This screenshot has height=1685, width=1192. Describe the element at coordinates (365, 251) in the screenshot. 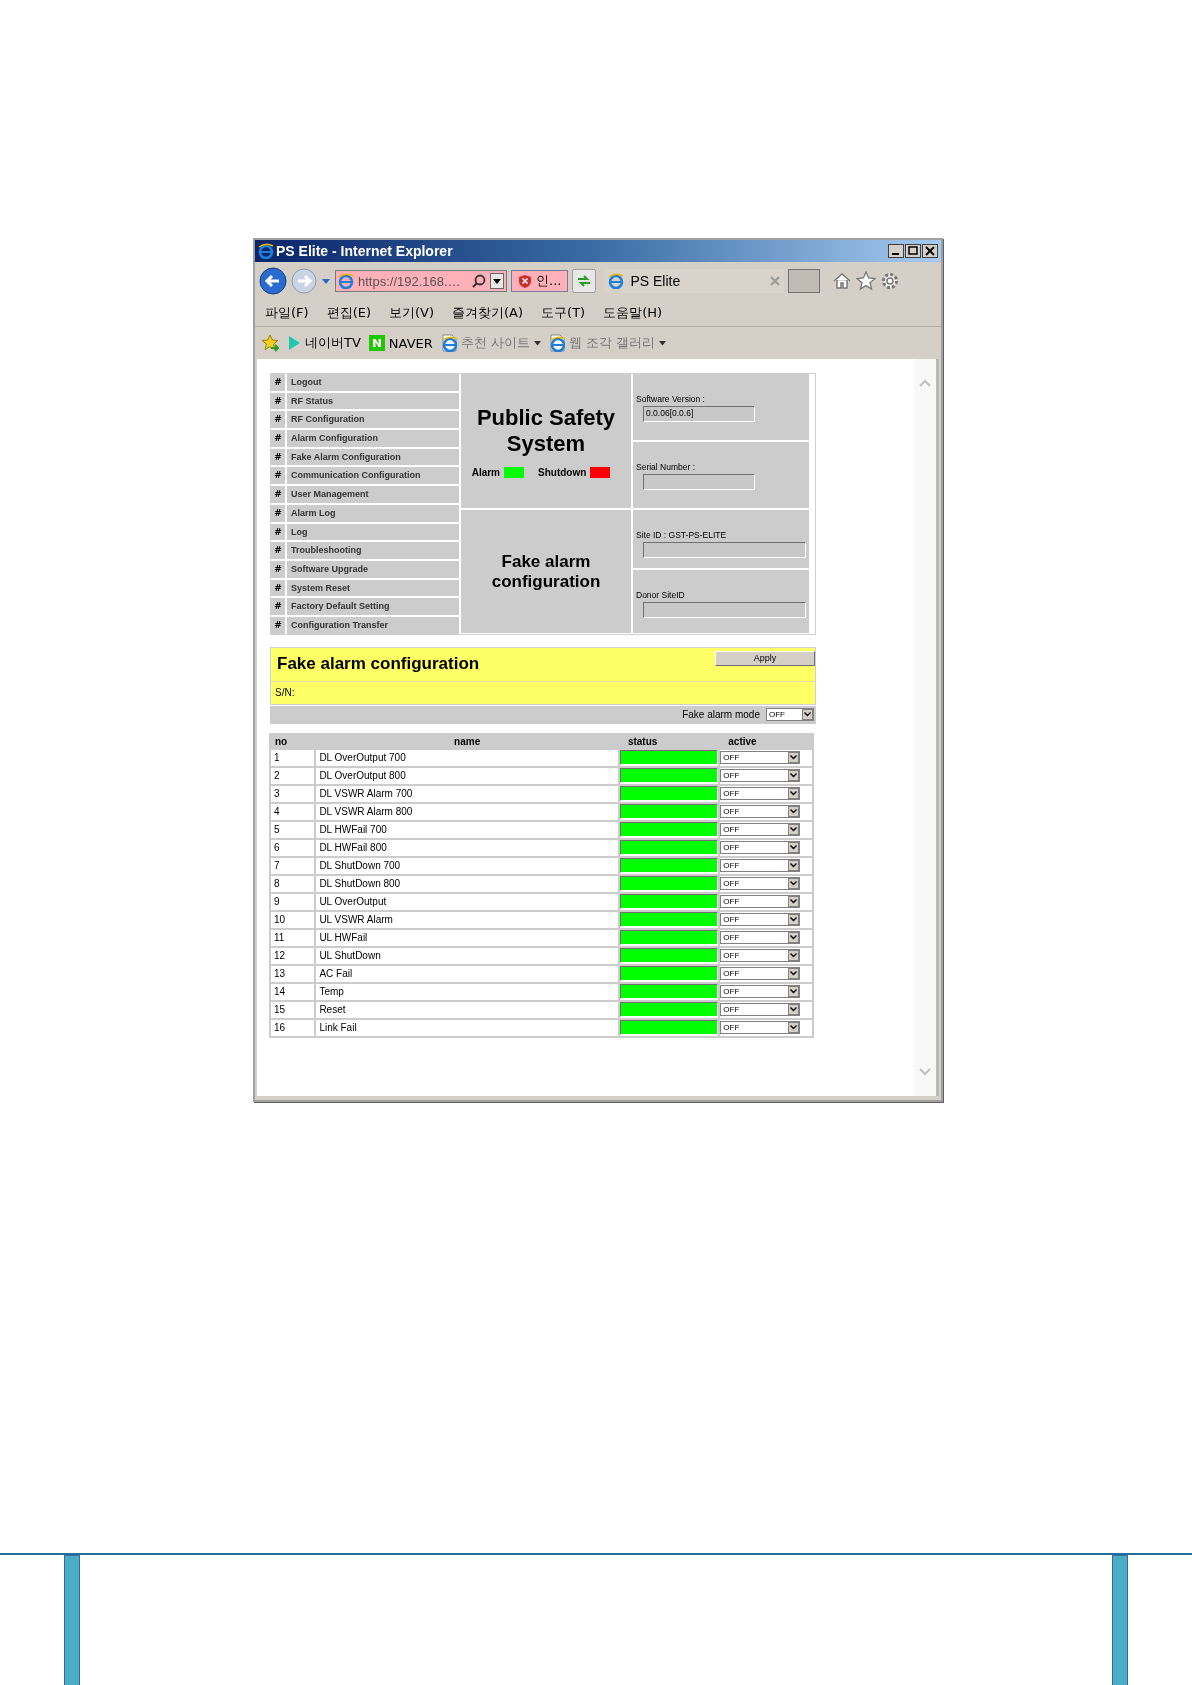

I see `window-title: PS Elite - Internet Explorer` at that location.